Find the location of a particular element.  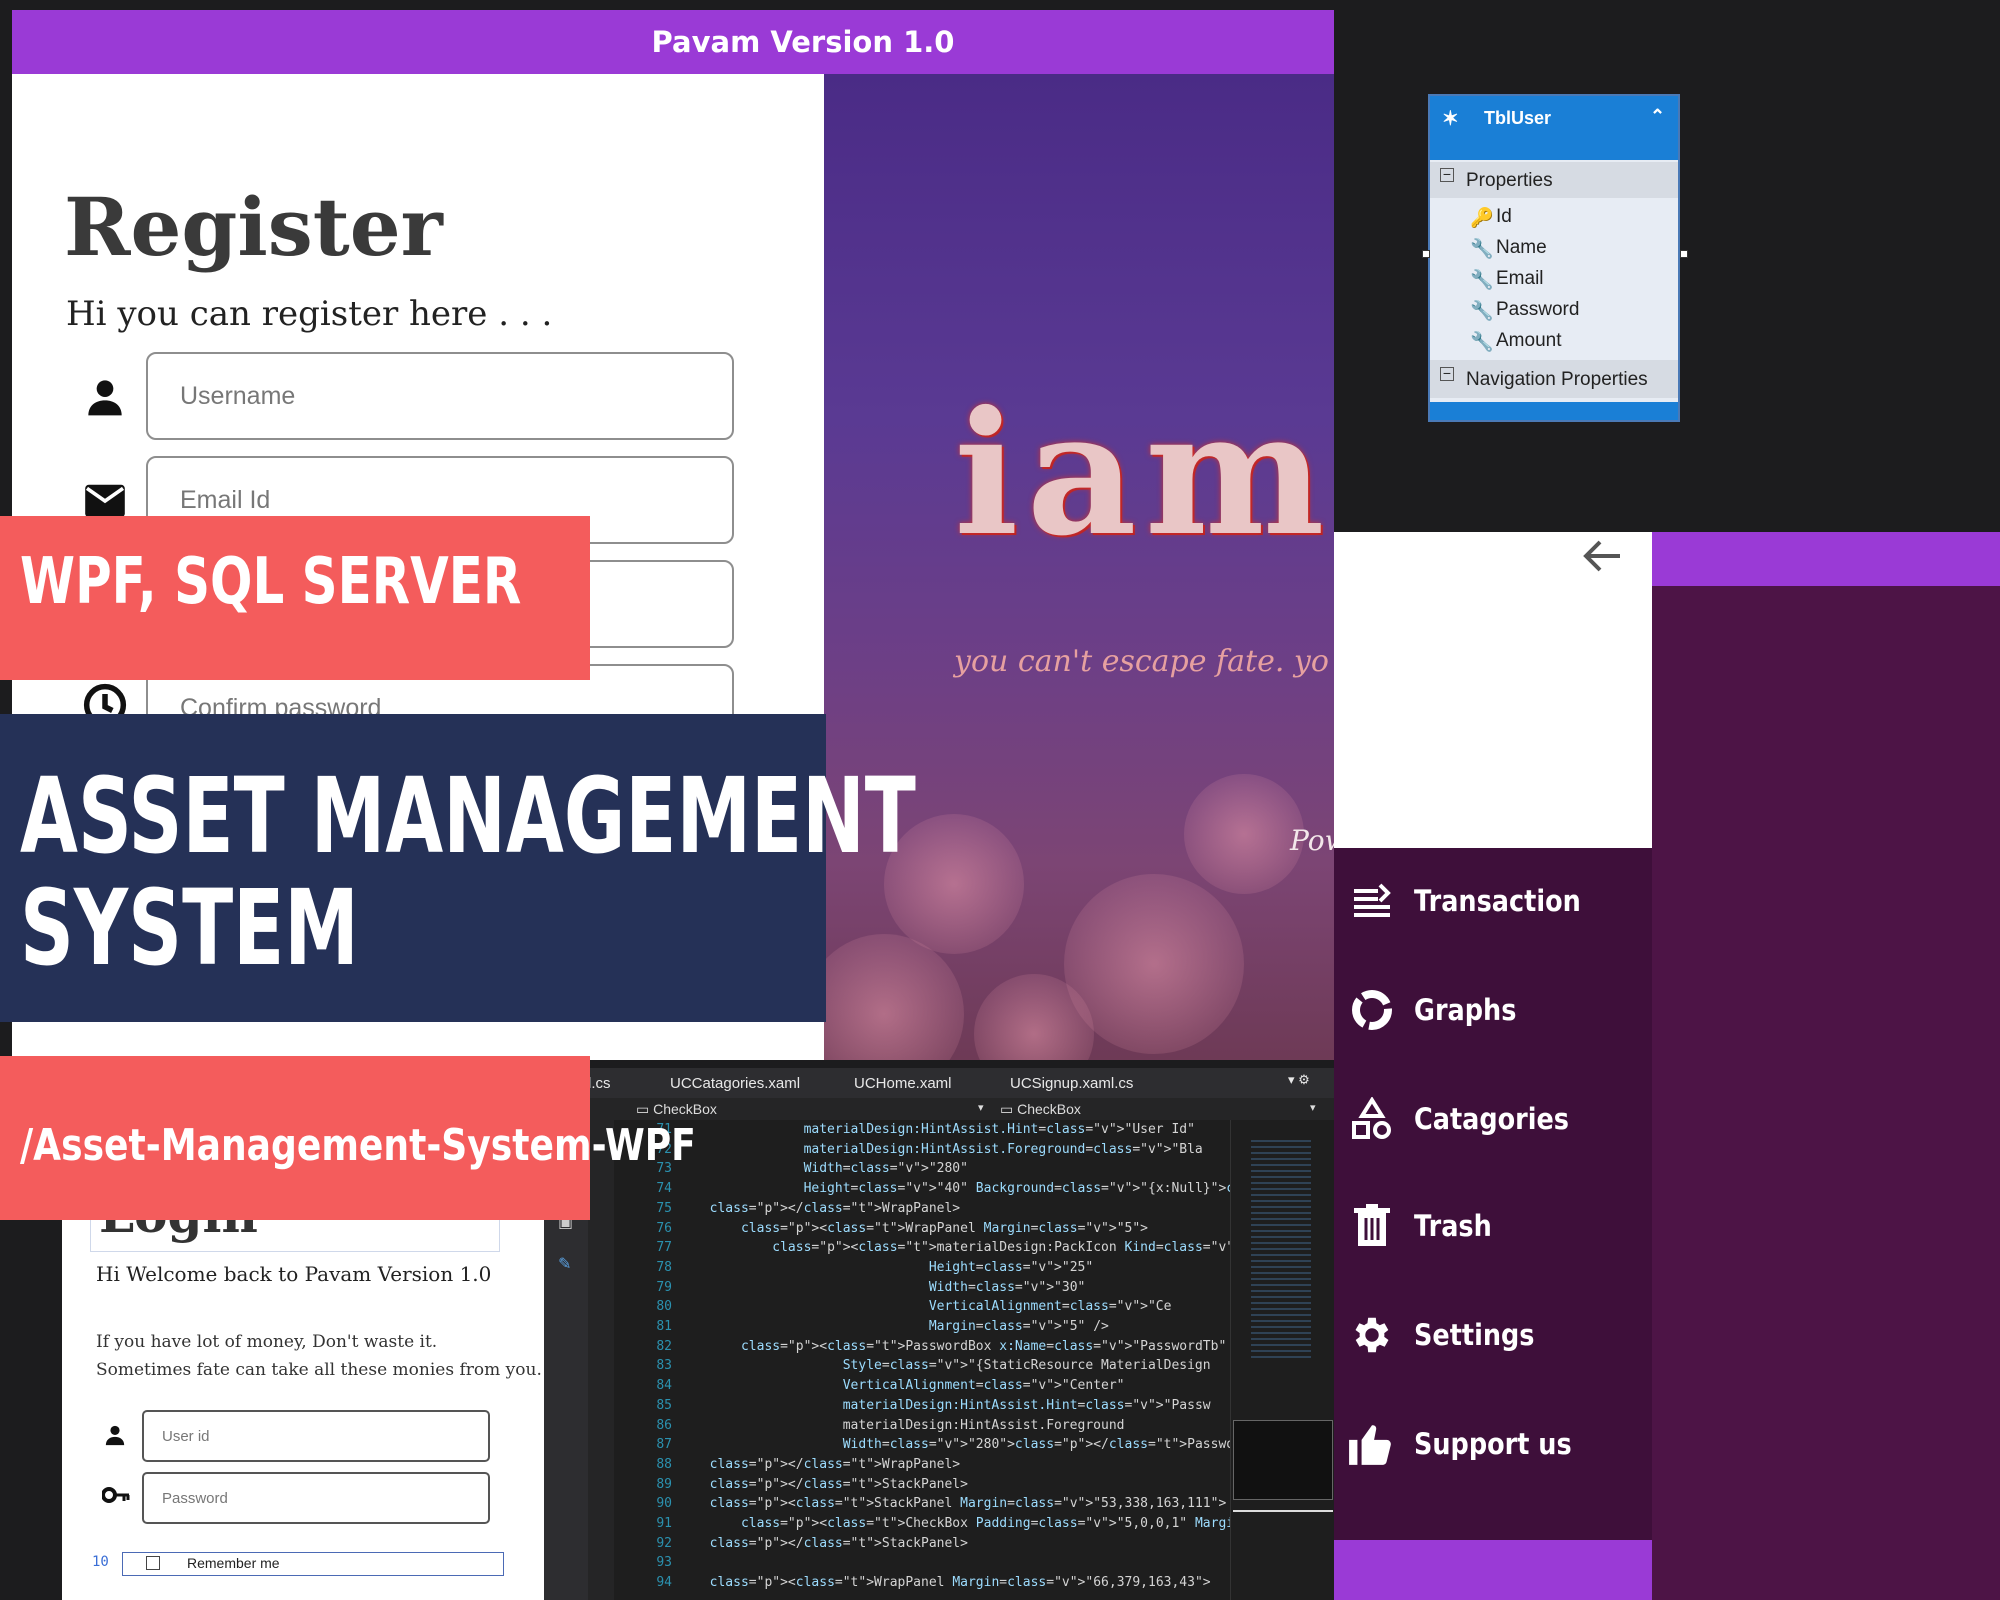

line-number: 89 is located at coordinates (664, 1484).